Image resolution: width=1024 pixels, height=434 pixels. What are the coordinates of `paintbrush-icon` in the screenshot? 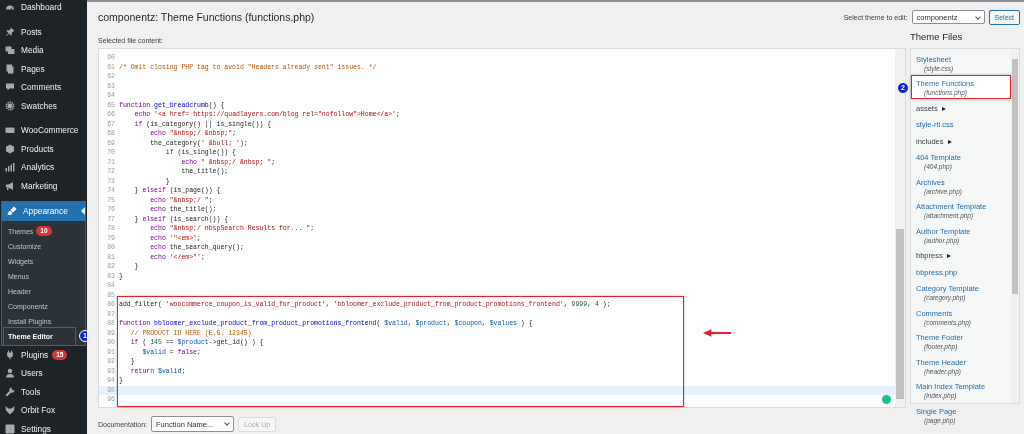 It's located at (12, 211).